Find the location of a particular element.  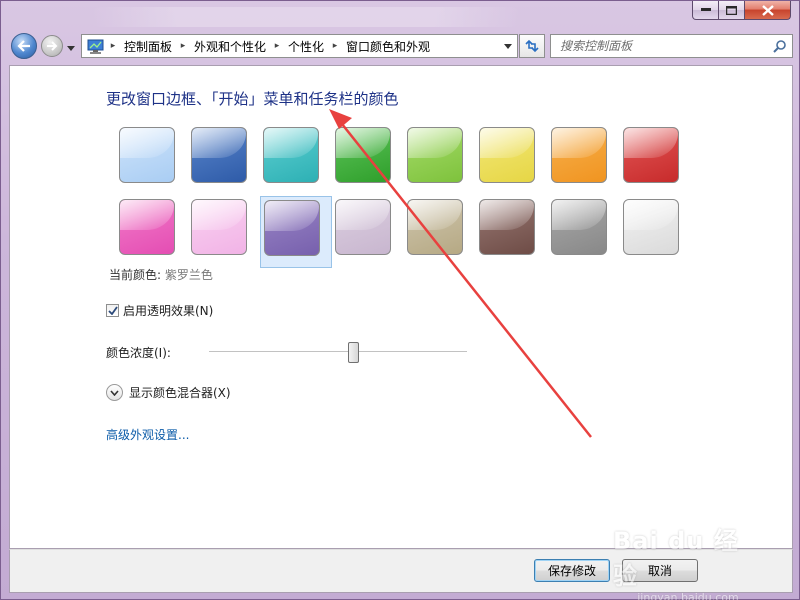

color-intensity-row: 颜色浓度(I): is located at coordinates (291, 353).